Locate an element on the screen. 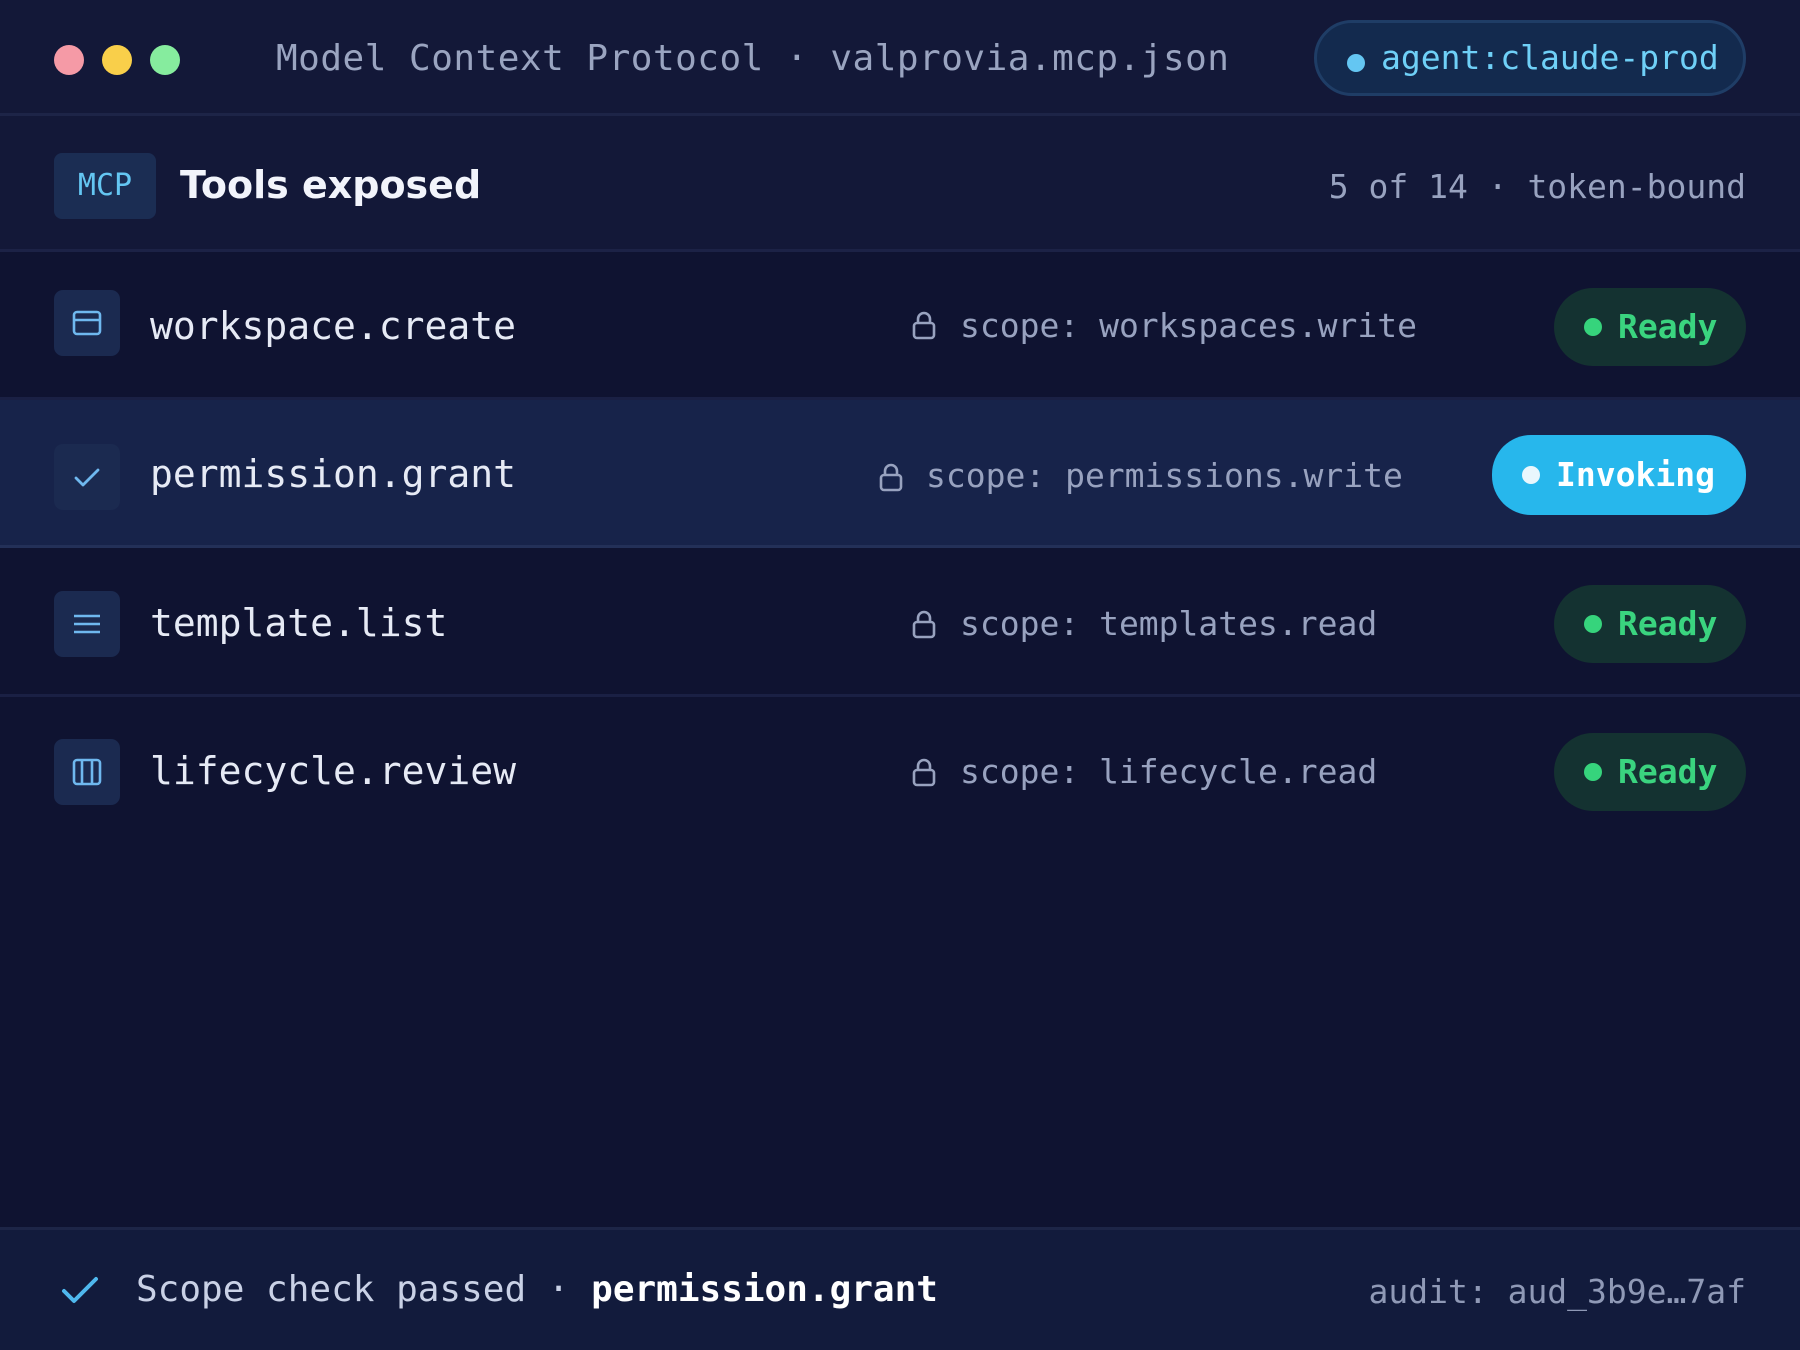  tool-scope: scope: lifecycle.read is located at coordinates (1169, 771).